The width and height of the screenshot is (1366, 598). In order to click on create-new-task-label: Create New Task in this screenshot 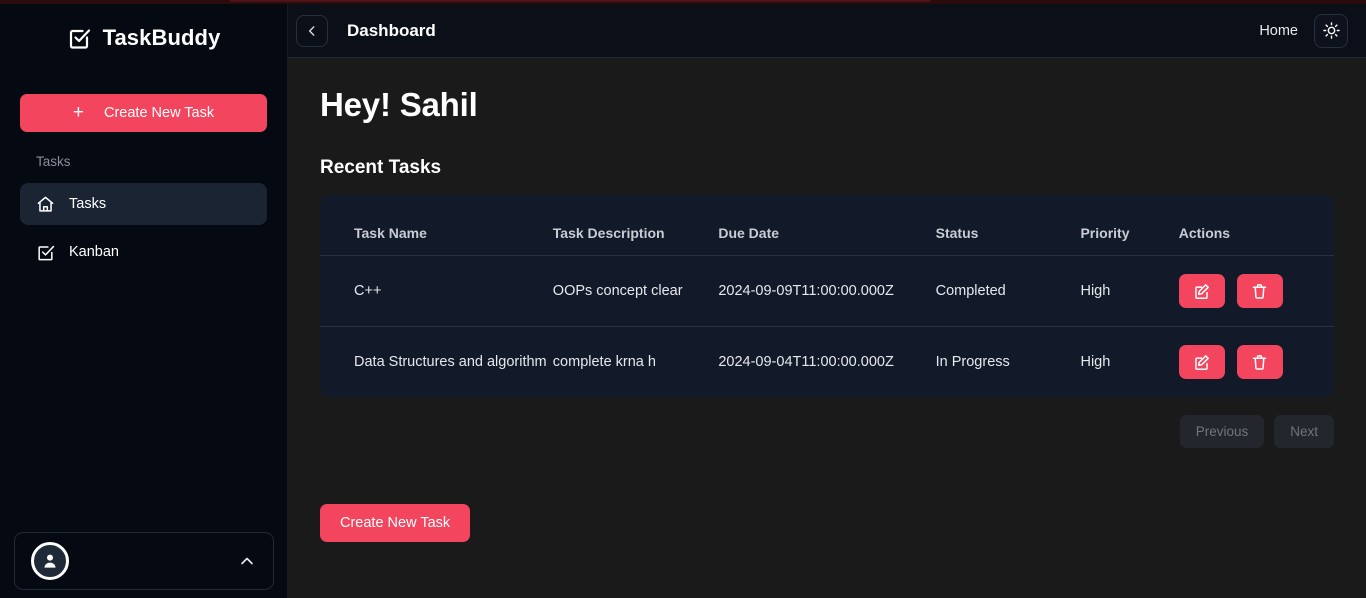, I will do `click(159, 113)`.